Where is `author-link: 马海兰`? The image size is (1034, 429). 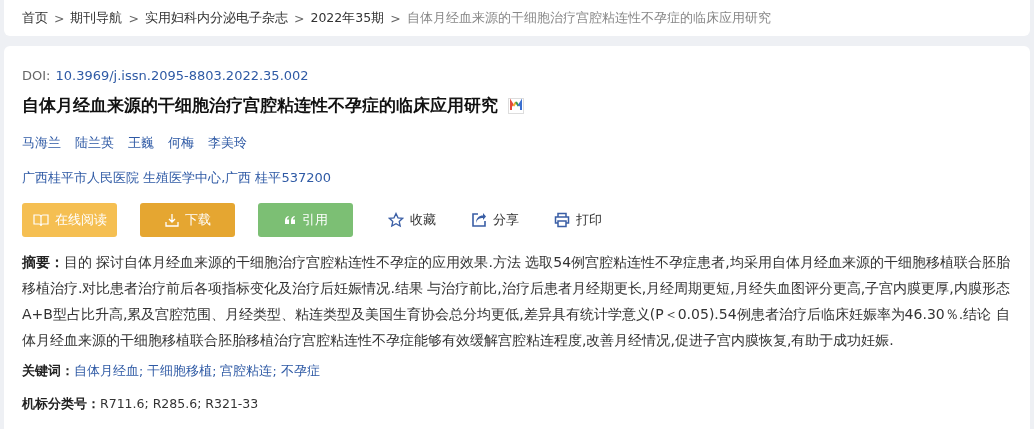
author-link: 马海兰 is located at coordinates (41, 143).